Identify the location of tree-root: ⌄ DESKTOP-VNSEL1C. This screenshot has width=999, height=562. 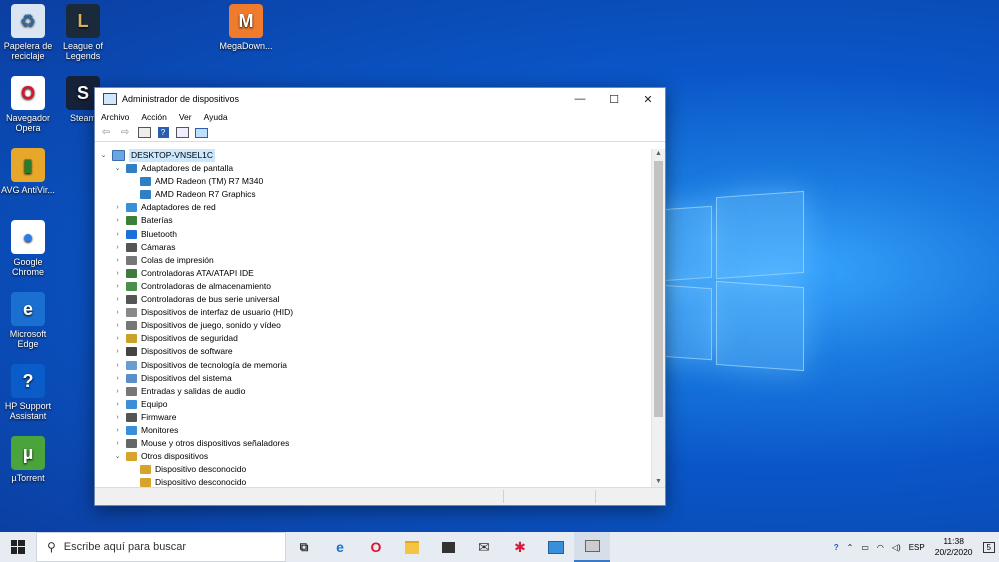
(157, 155).